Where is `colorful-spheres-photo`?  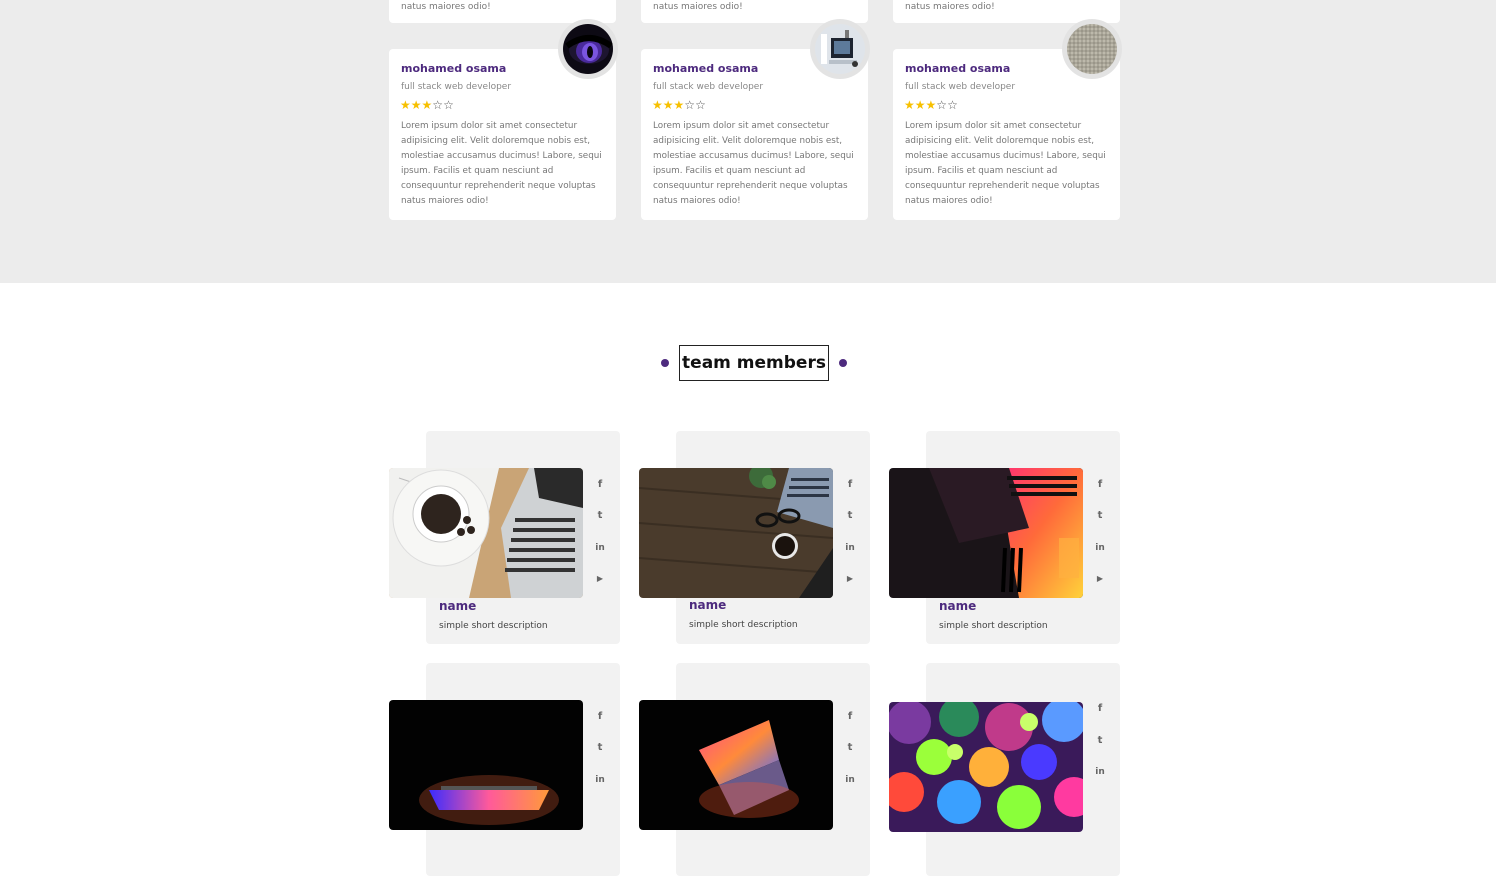
colorful-spheres-photo is located at coordinates (986, 767).